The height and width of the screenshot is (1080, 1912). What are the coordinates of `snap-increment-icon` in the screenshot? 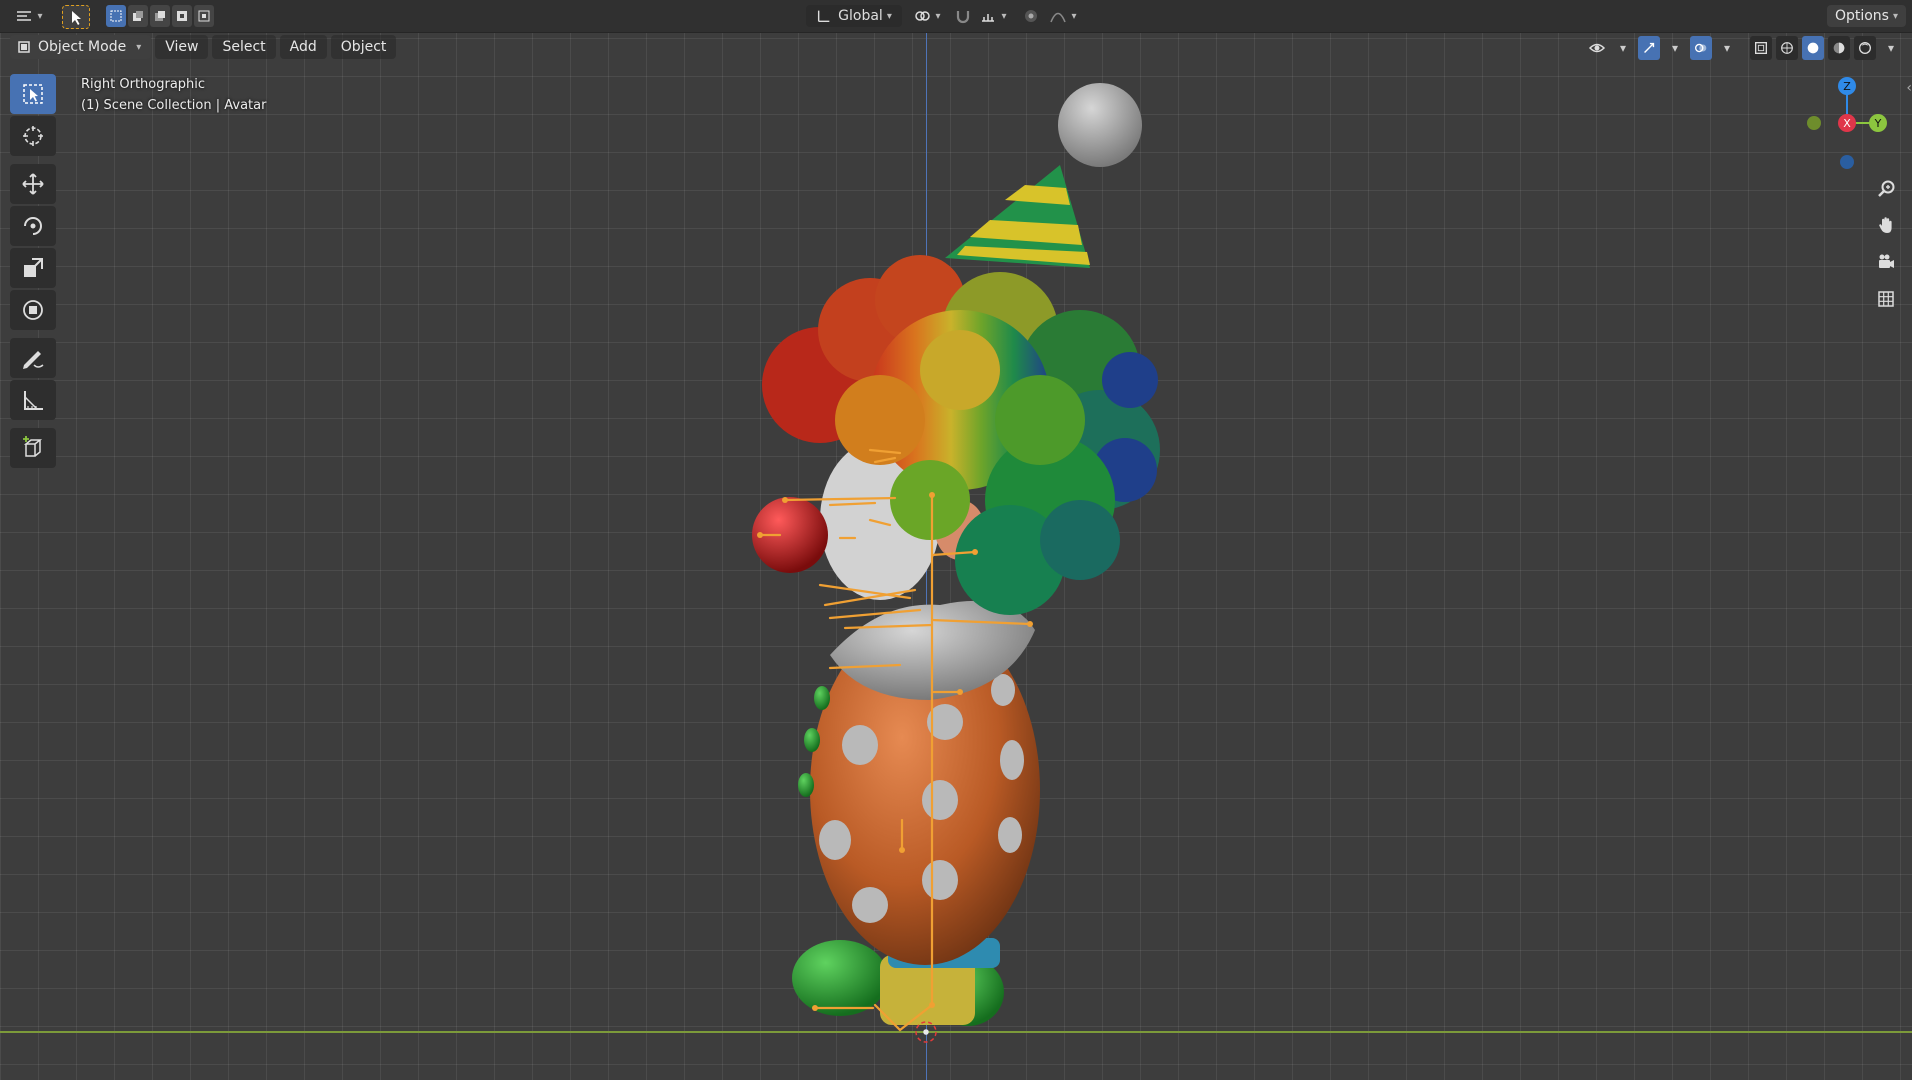 It's located at (988, 18).